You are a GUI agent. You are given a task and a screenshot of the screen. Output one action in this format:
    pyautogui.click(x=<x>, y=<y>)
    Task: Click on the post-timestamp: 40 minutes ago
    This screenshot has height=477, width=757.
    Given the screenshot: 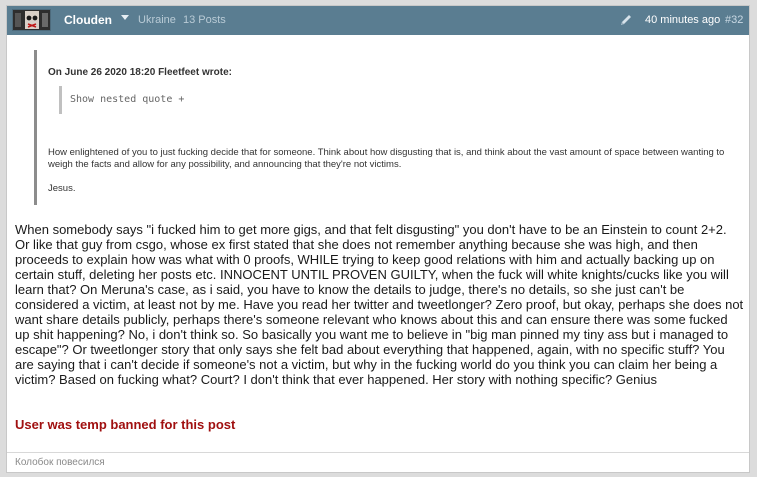 What is the action you would take?
    pyautogui.click(x=682, y=20)
    